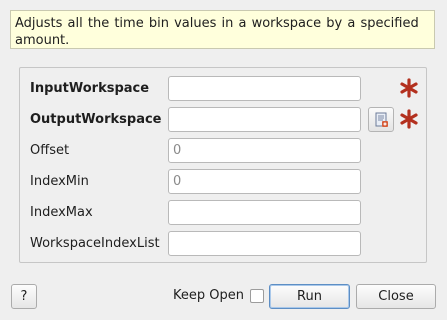 Image resolution: width=447 pixels, height=320 pixels. What do you see at coordinates (90, 88) in the screenshot?
I see `inputworkspace-label: InputWorkspace` at bounding box center [90, 88].